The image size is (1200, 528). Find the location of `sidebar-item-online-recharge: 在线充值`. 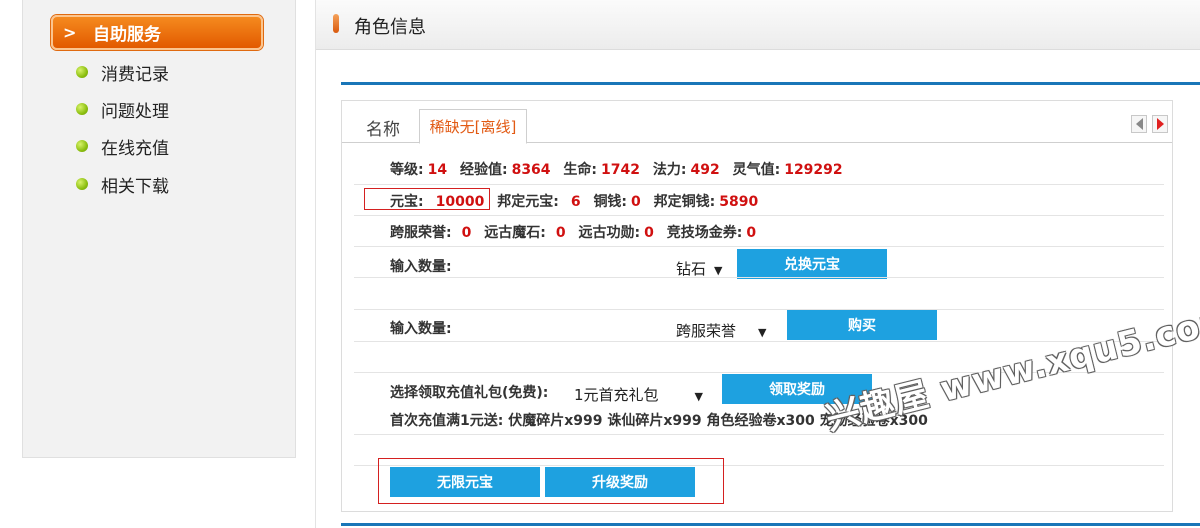

sidebar-item-online-recharge: 在线充值 is located at coordinates (122, 146).